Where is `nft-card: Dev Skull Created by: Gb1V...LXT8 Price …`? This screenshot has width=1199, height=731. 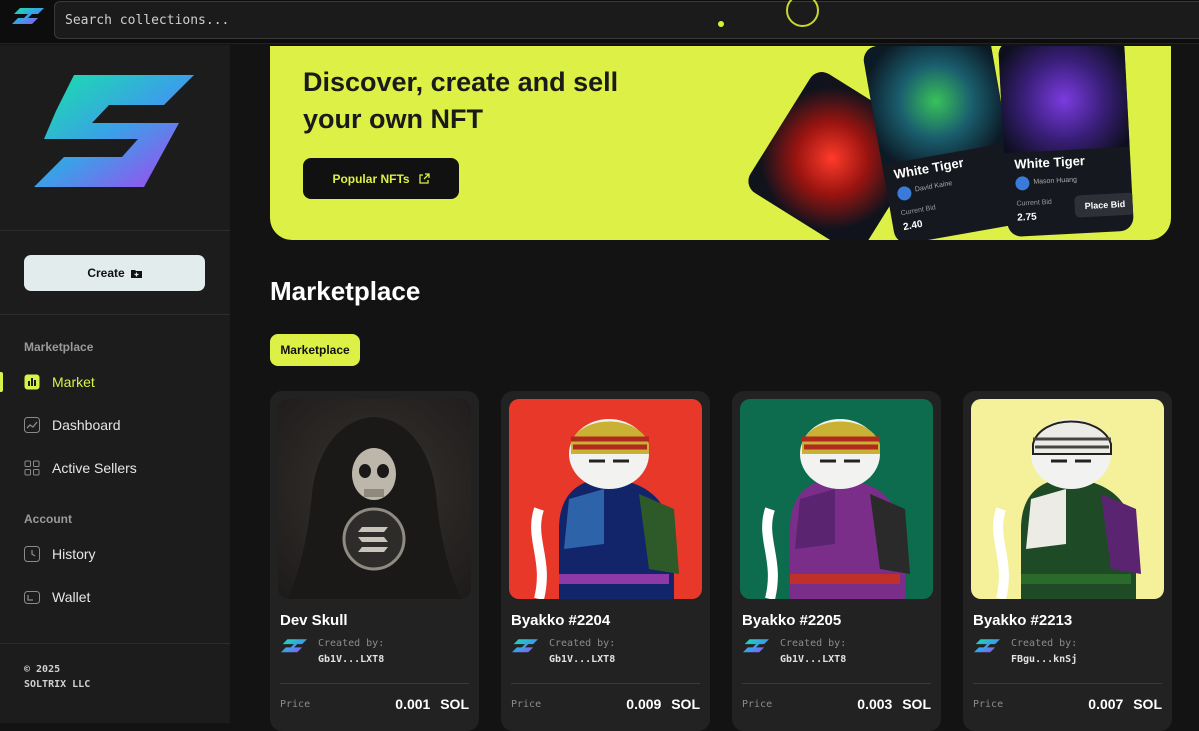 nft-card: Dev Skull Created by: Gb1V...LXT8 Price … is located at coordinates (374, 561).